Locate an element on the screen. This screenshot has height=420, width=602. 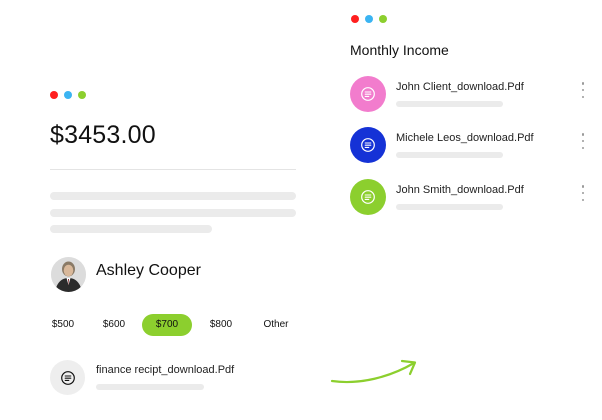
amount-option-600: $600 is located at coordinates (114, 325).